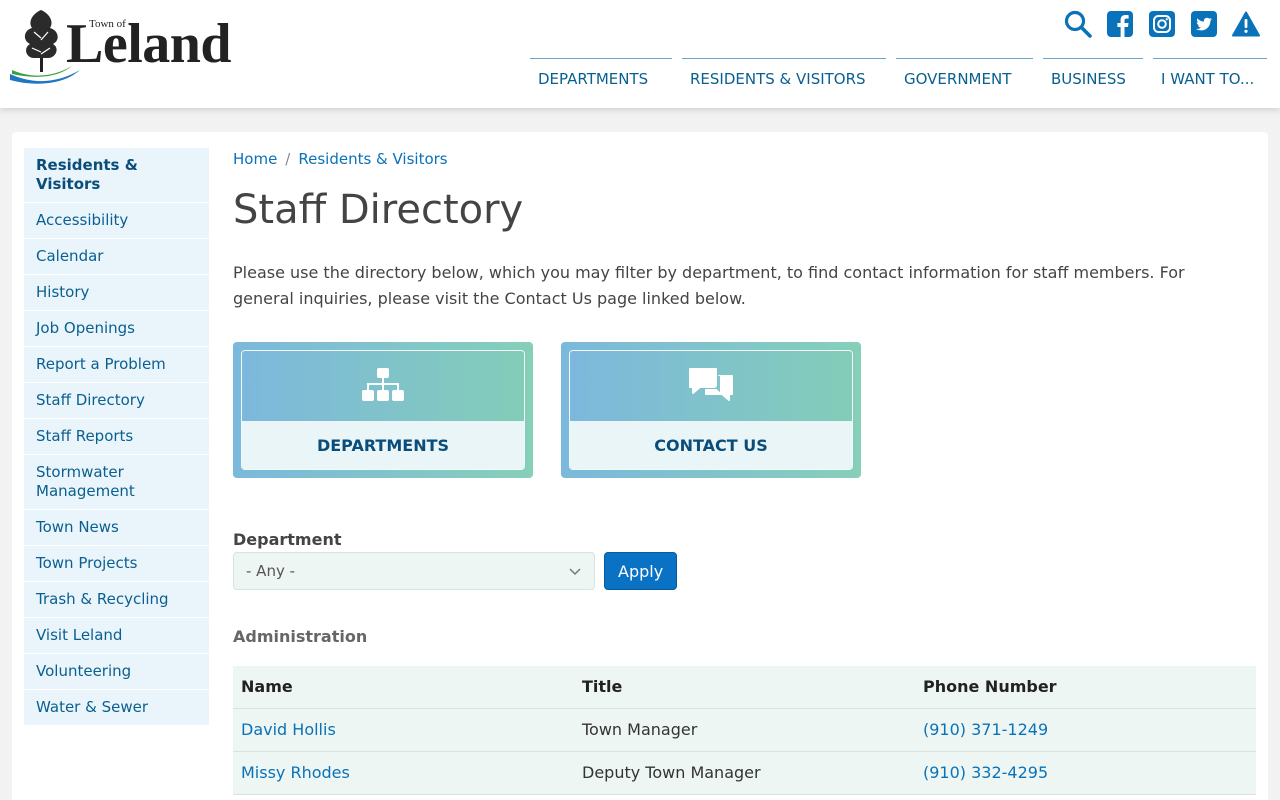 The width and height of the screenshot is (1280, 800). Describe the element at coordinates (383, 410) in the screenshot. I see `departments-tile: DEPARTMENTS` at that location.